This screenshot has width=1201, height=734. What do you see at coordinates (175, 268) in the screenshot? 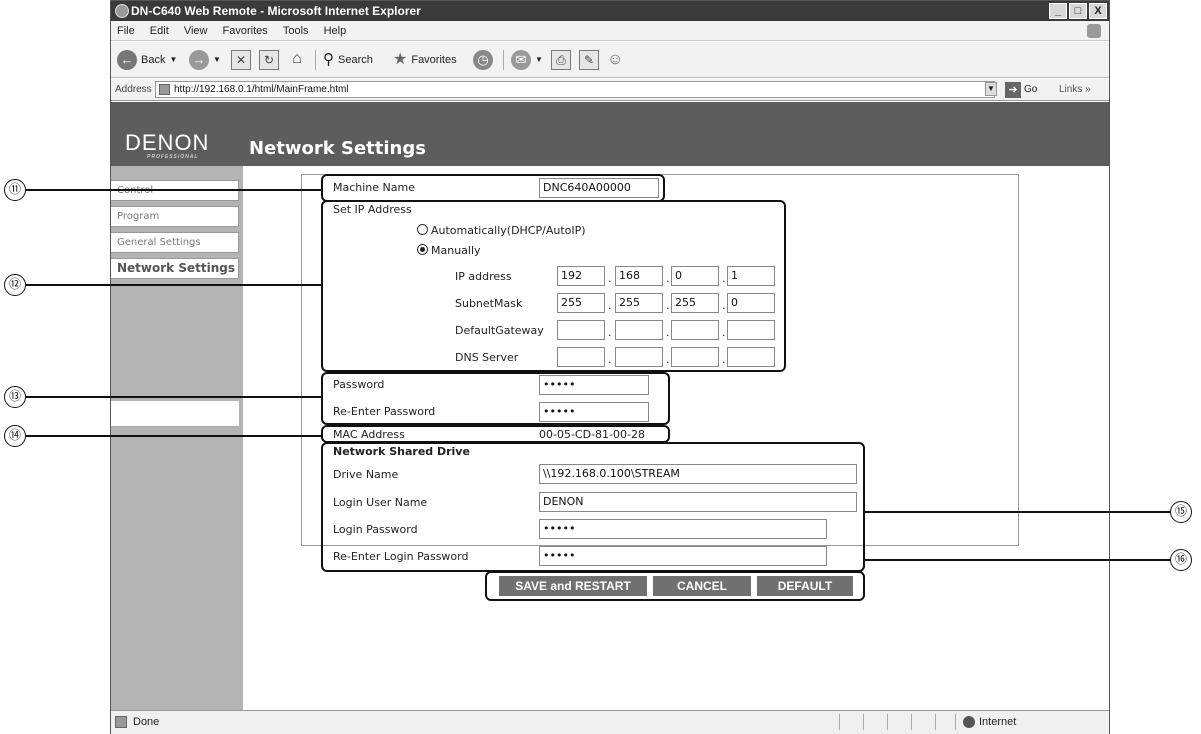
I see `sidebar-item-network-settings: Network Settings` at bounding box center [175, 268].